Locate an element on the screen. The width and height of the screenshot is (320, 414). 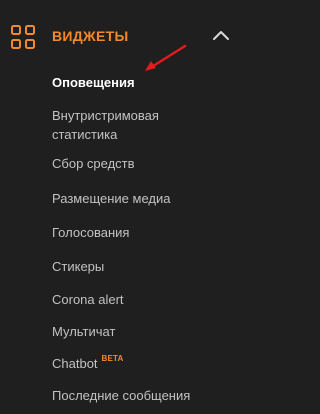
widgets-section-header: ВИДЖЕТЫ is located at coordinates (124, 37).